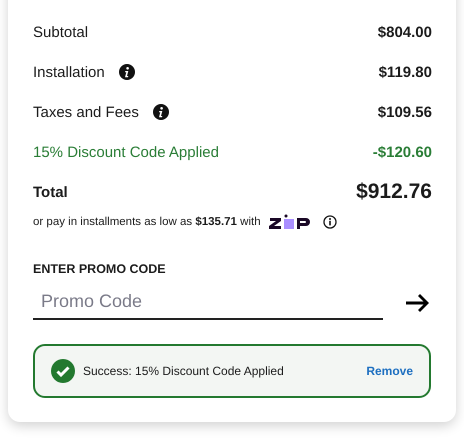  I want to click on remove-link: Remove, so click(389, 371).